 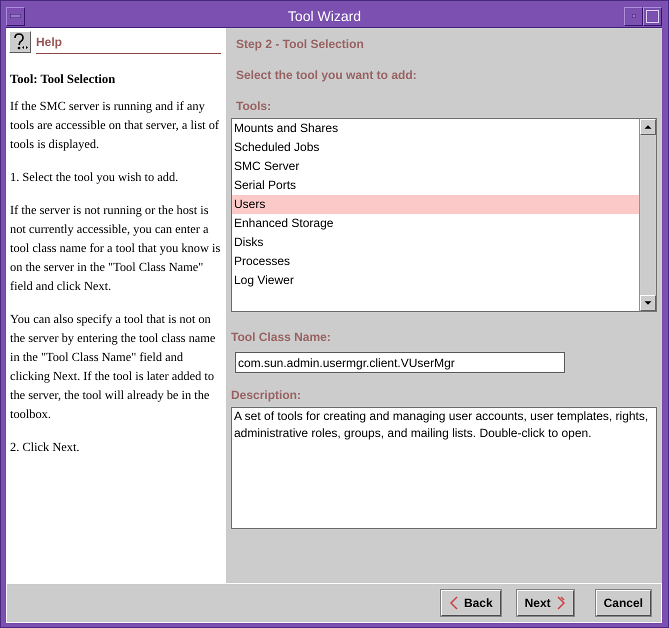 What do you see at coordinates (300, 44) in the screenshot?
I see `step-title: Step 2 - Tool Selection` at bounding box center [300, 44].